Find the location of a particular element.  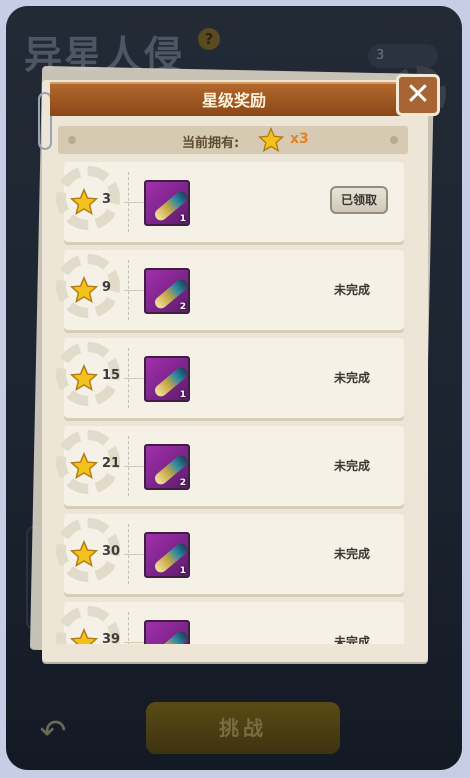

reward-row: 21 2 未完成 is located at coordinates (230, 466).